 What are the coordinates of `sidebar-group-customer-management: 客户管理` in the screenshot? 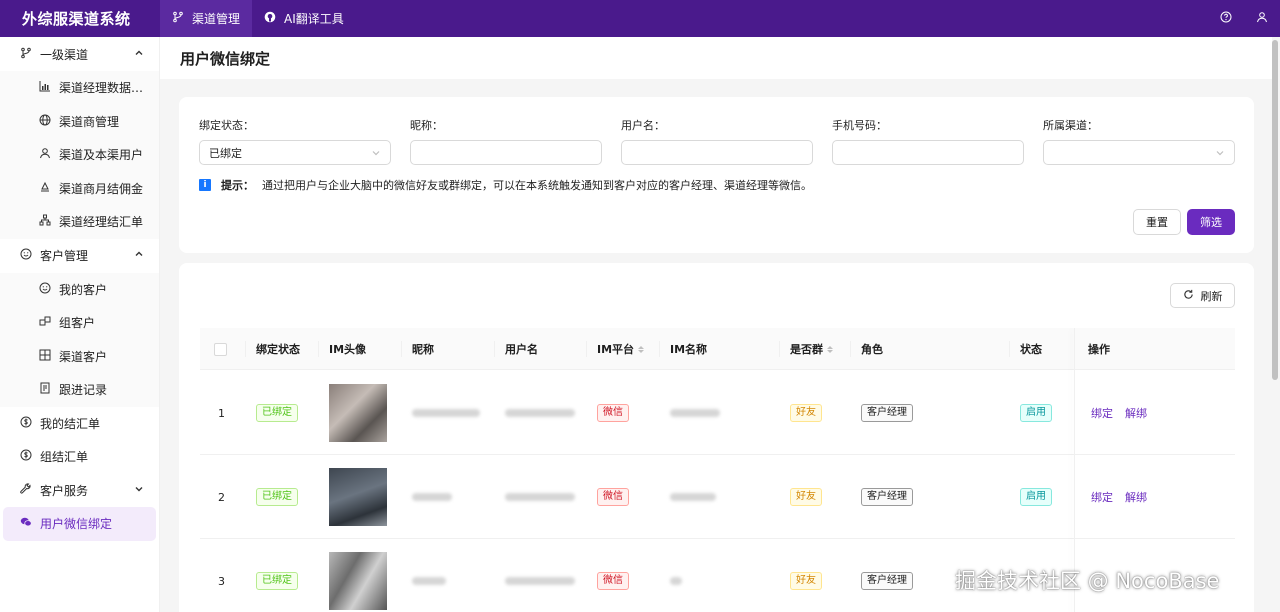 It's located at (79, 256).